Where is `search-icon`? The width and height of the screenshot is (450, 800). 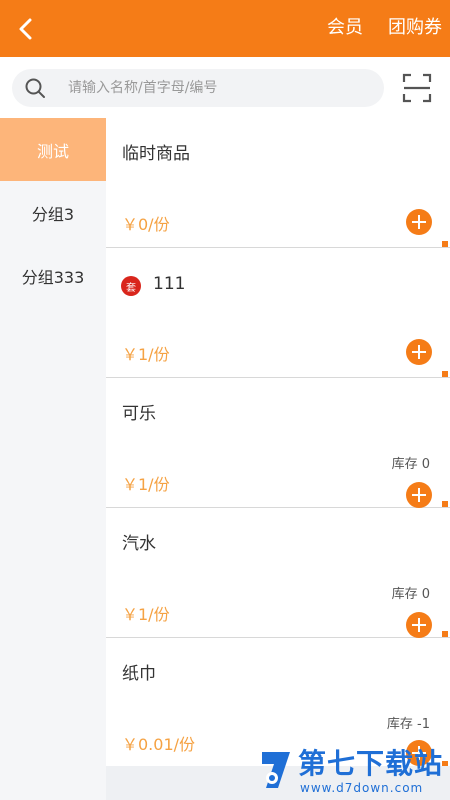 search-icon is located at coordinates (35, 88).